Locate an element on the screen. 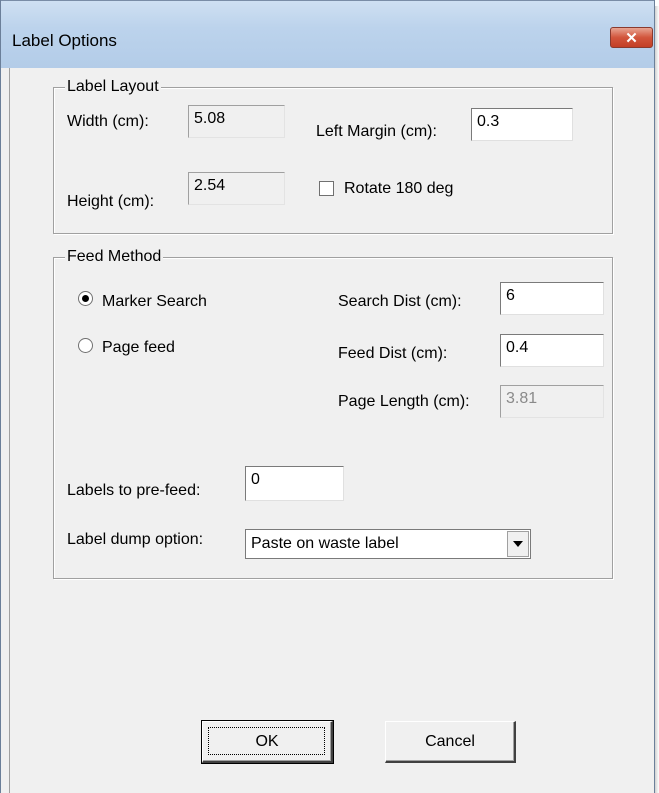 Image resolution: width=659 pixels, height=793 pixels. cancel-button-label: Cancel is located at coordinates (450, 741).